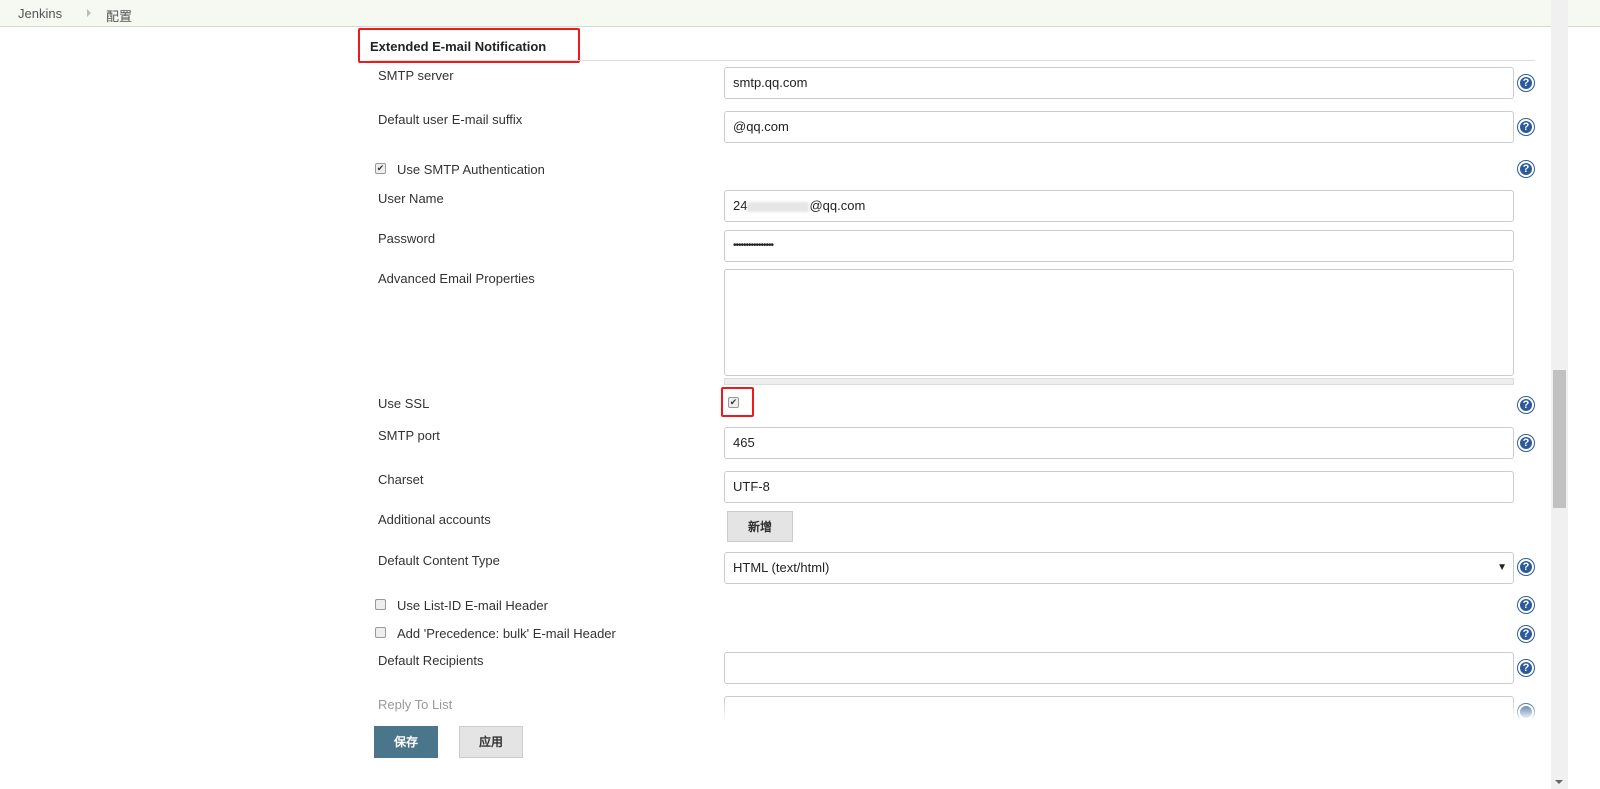 The height and width of the screenshot is (789, 1600). Describe the element at coordinates (1559, 439) in the screenshot. I see `scrollbar-thumb` at that location.